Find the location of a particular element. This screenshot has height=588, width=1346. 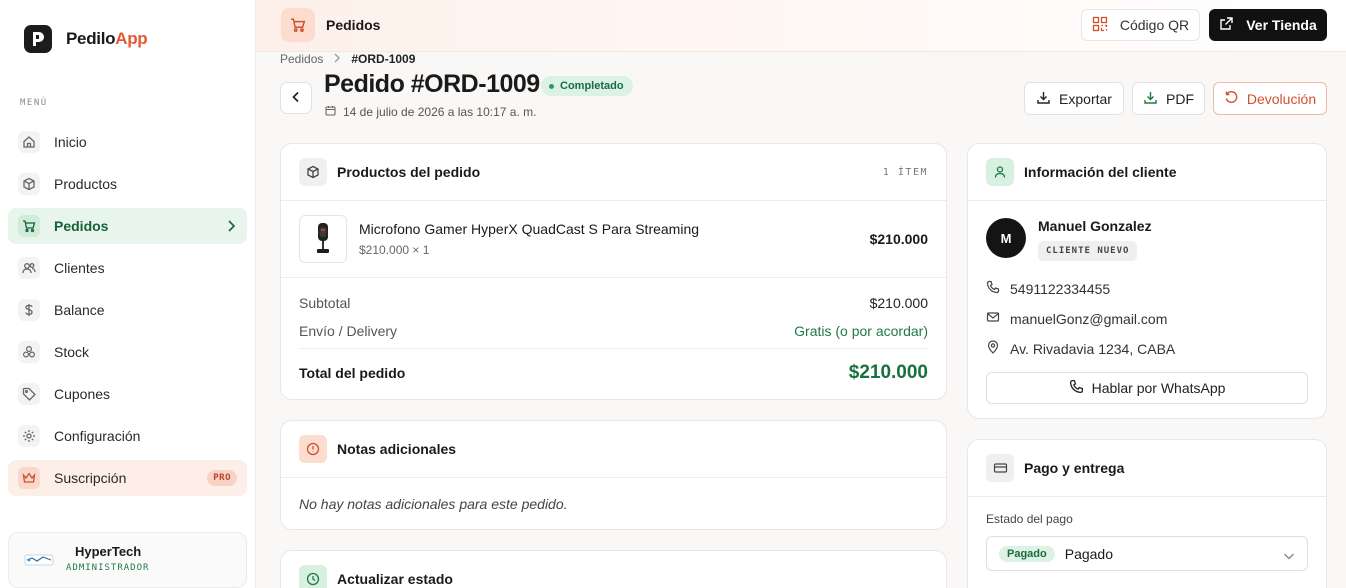

notes-card-header: Notas adicionales is located at coordinates (613, 449).